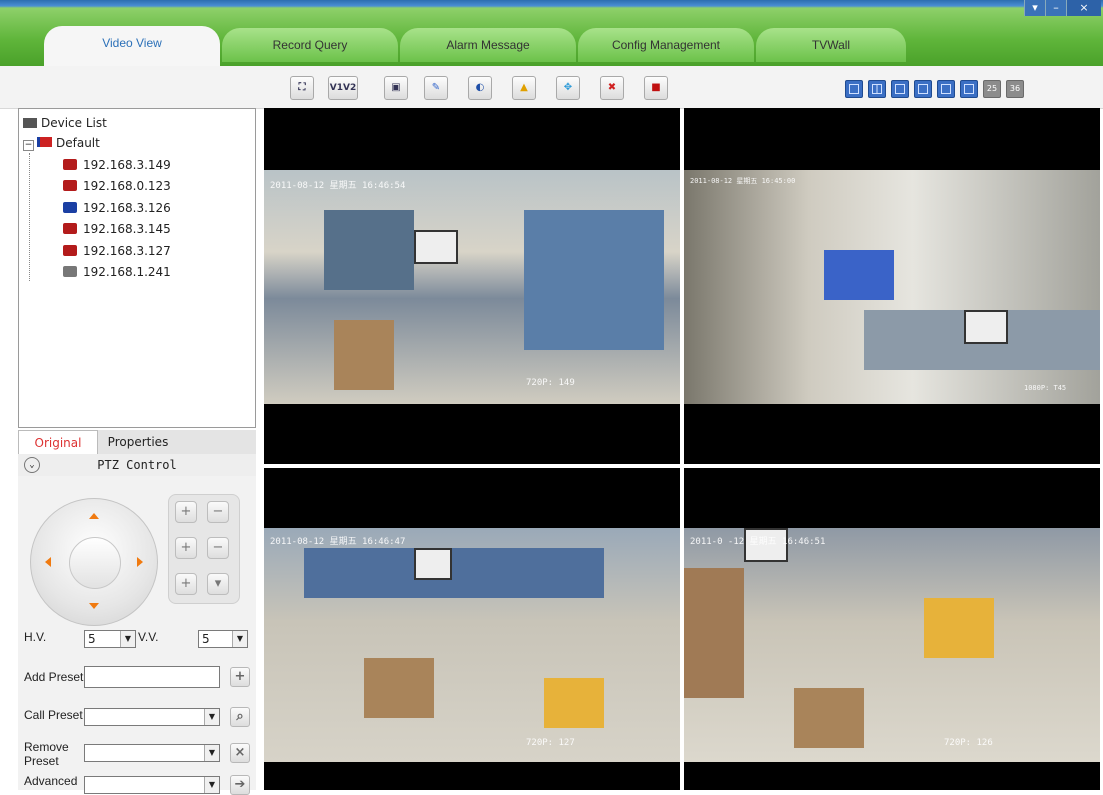  What do you see at coordinates (61, 143) in the screenshot?
I see `group-default: − Default` at bounding box center [61, 143].